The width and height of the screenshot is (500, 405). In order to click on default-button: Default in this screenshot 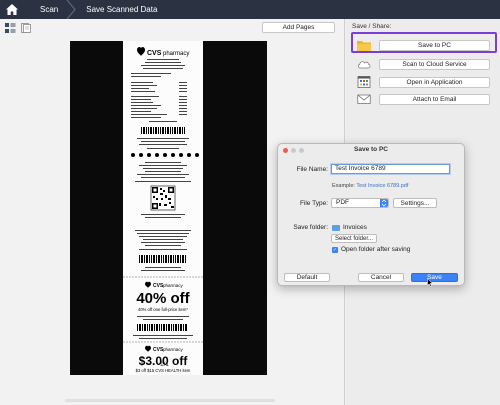, I will do `click(307, 277)`.